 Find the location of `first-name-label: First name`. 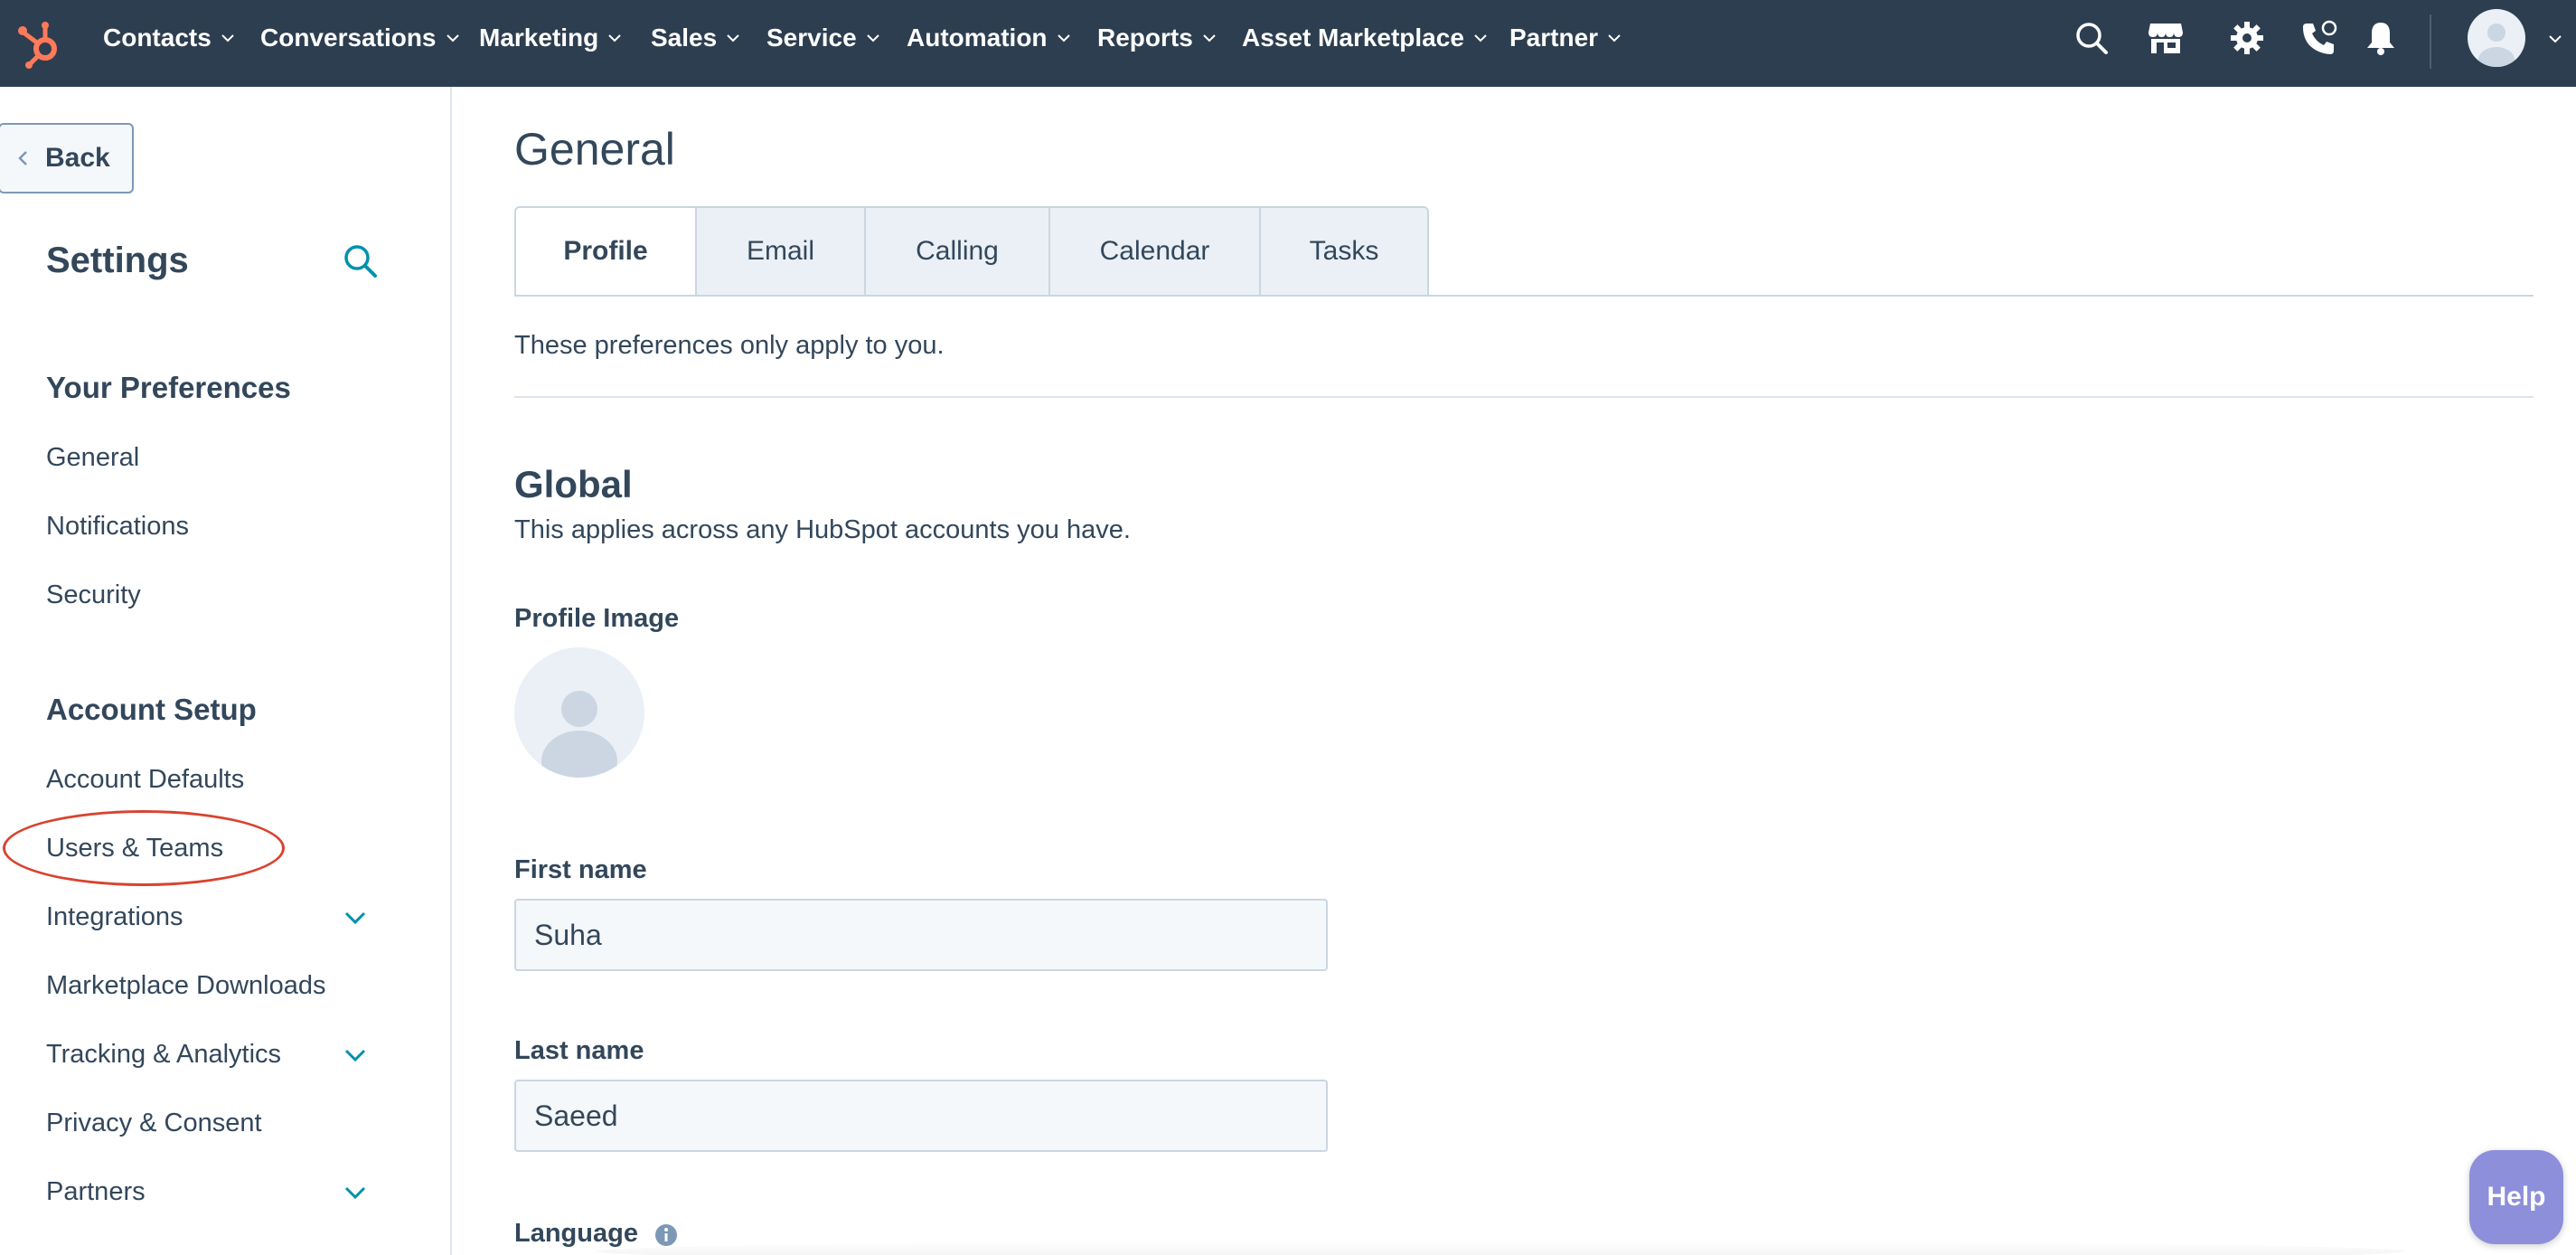

first-name-label: First name is located at coordinates (580, 870).